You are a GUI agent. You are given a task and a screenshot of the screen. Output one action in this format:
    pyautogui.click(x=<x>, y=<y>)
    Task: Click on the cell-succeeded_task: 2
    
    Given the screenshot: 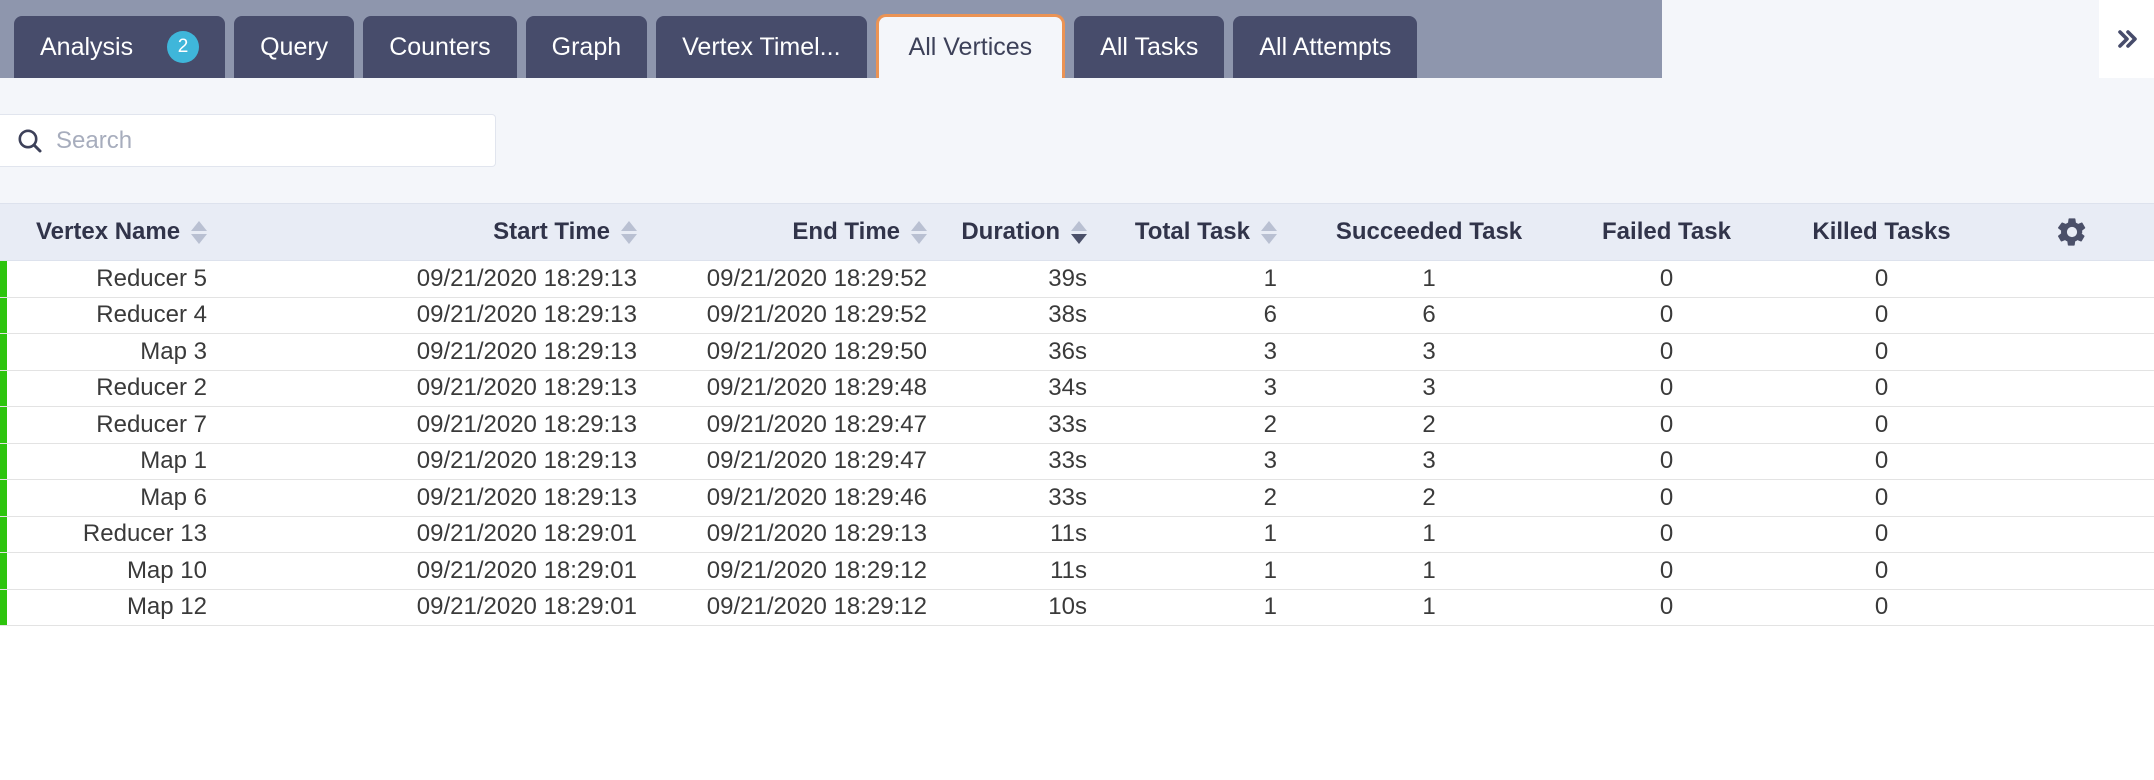 What is the action you would take?
    pyautogui.click(x=1429, y=498)
    